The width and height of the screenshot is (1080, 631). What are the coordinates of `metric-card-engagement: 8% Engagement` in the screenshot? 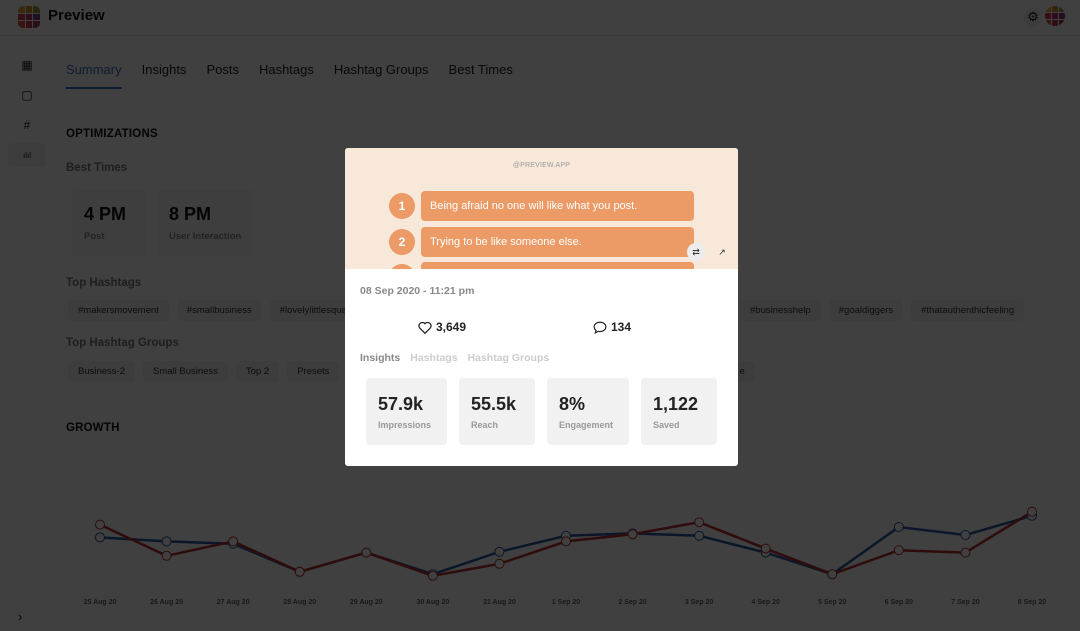 It's located at (588, 411).